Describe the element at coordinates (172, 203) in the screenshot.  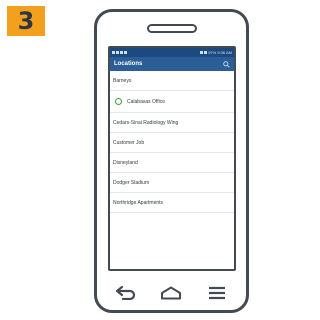
I see `location-item: Northridge Apartments` at that location.